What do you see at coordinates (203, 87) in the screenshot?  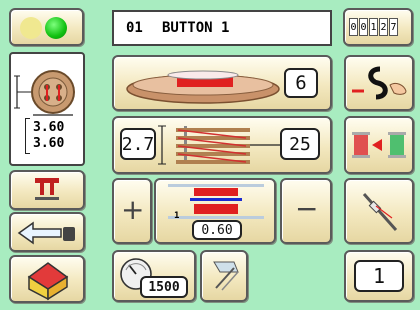 I see `tension-disc-icon` at bounding box center [203, 87].